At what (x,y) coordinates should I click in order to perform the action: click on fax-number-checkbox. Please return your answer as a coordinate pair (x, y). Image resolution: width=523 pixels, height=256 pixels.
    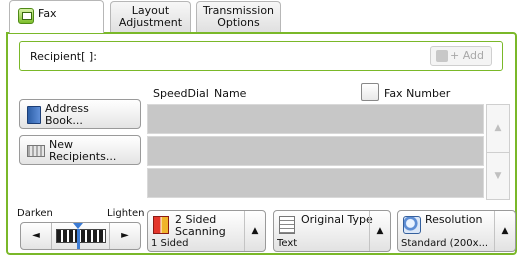
    Looking at the image, I should click on (370, 92).